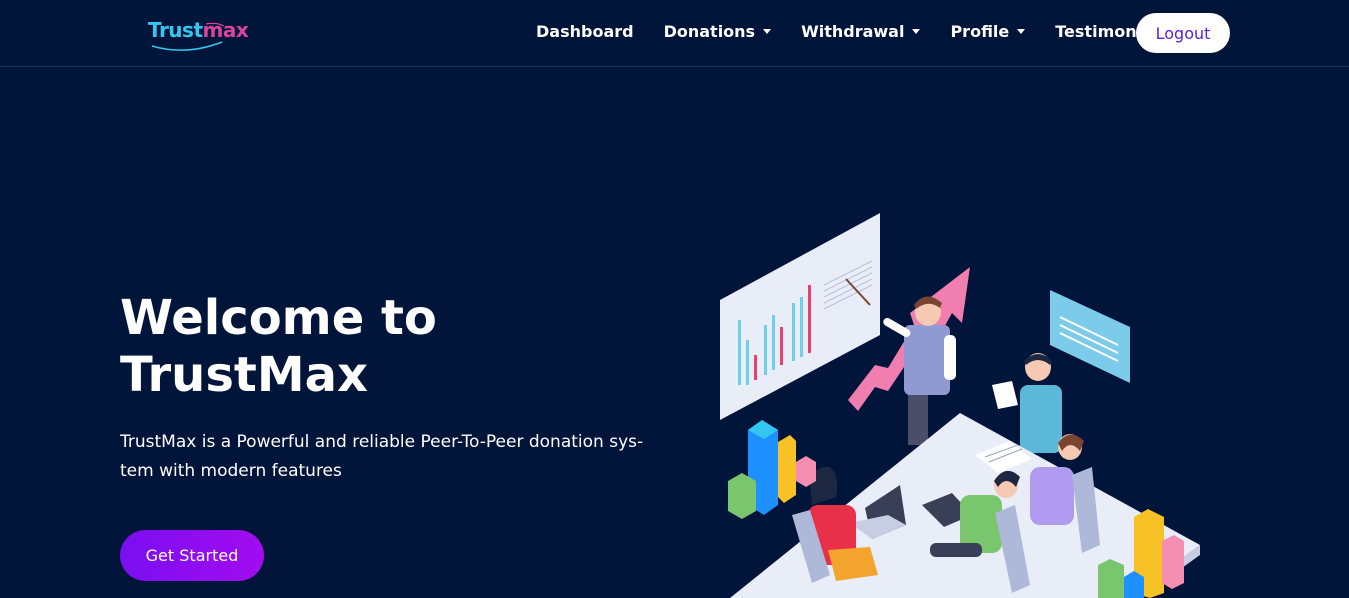  What do you see at coordinates (861, 31) in the screenshot?
I see `nav-withdrawal: Withdrawal` at bounding box center [861, 31].